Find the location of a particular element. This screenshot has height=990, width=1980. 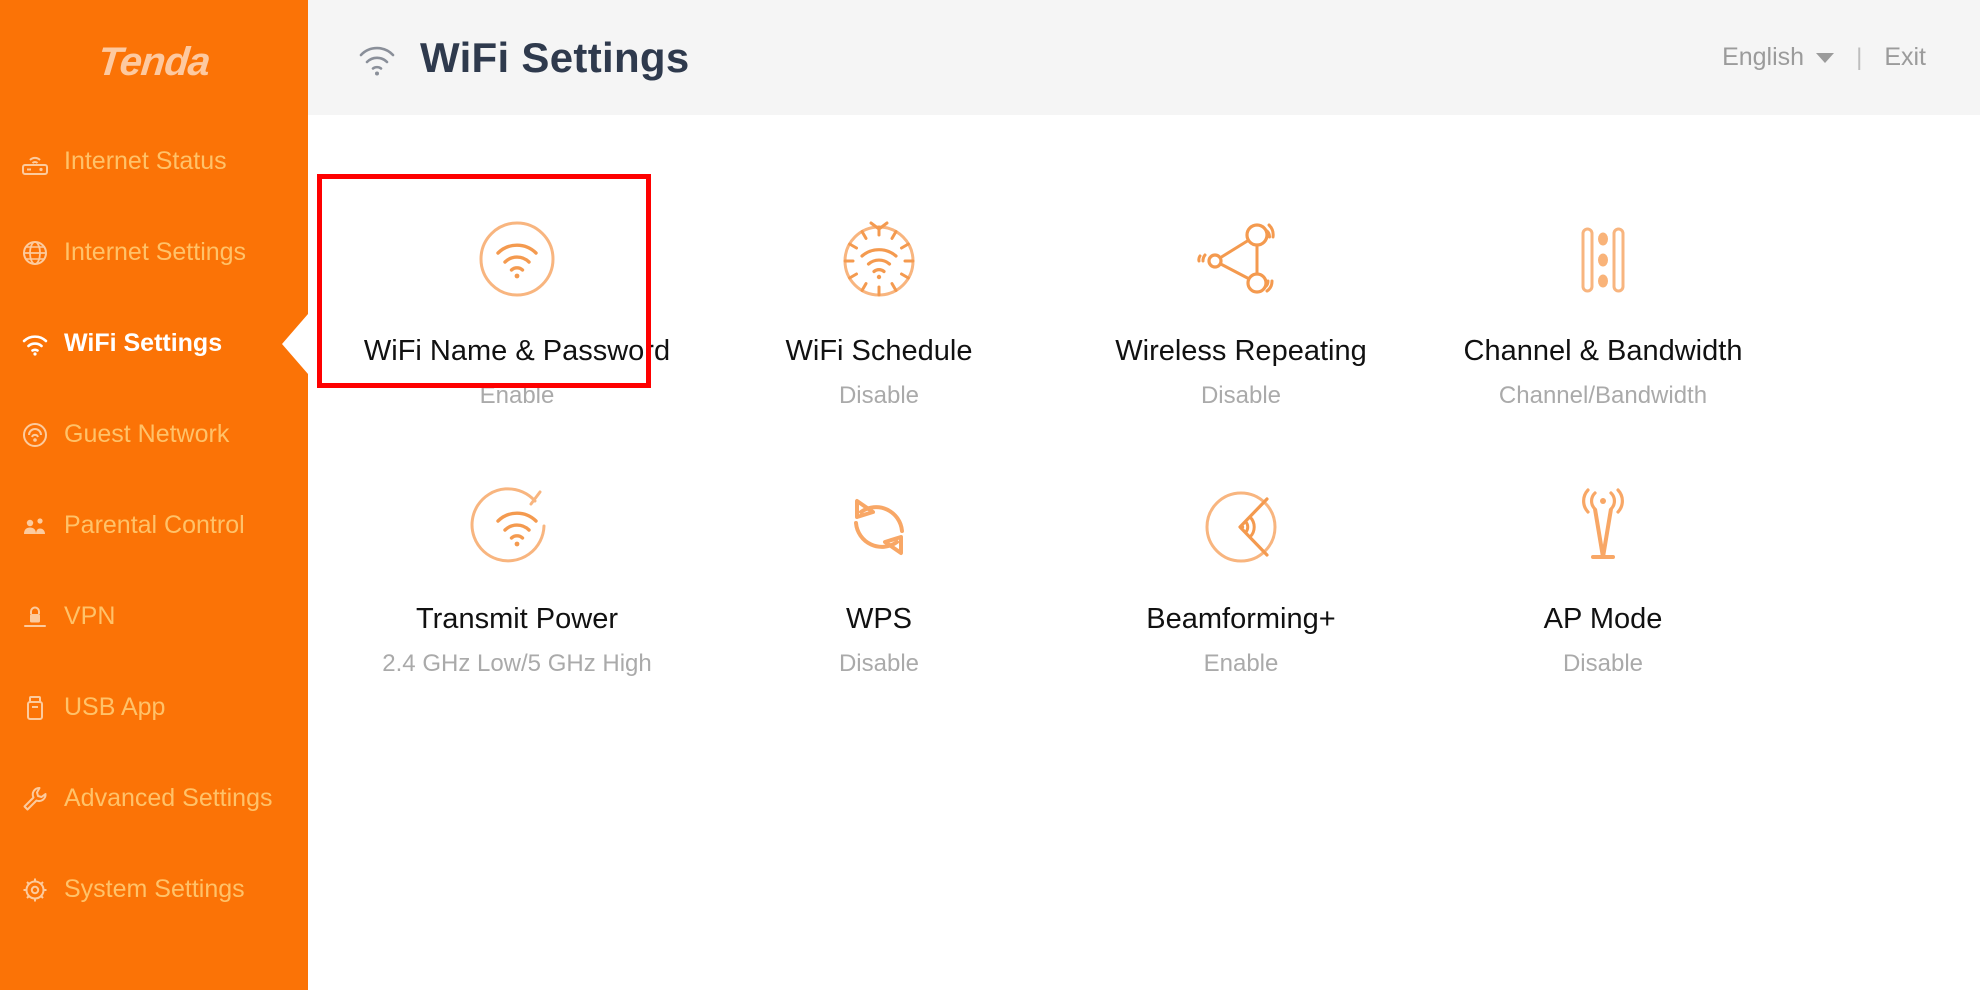

tile-label: Channel & Bandwidth is located at coordinates (1603, 351).